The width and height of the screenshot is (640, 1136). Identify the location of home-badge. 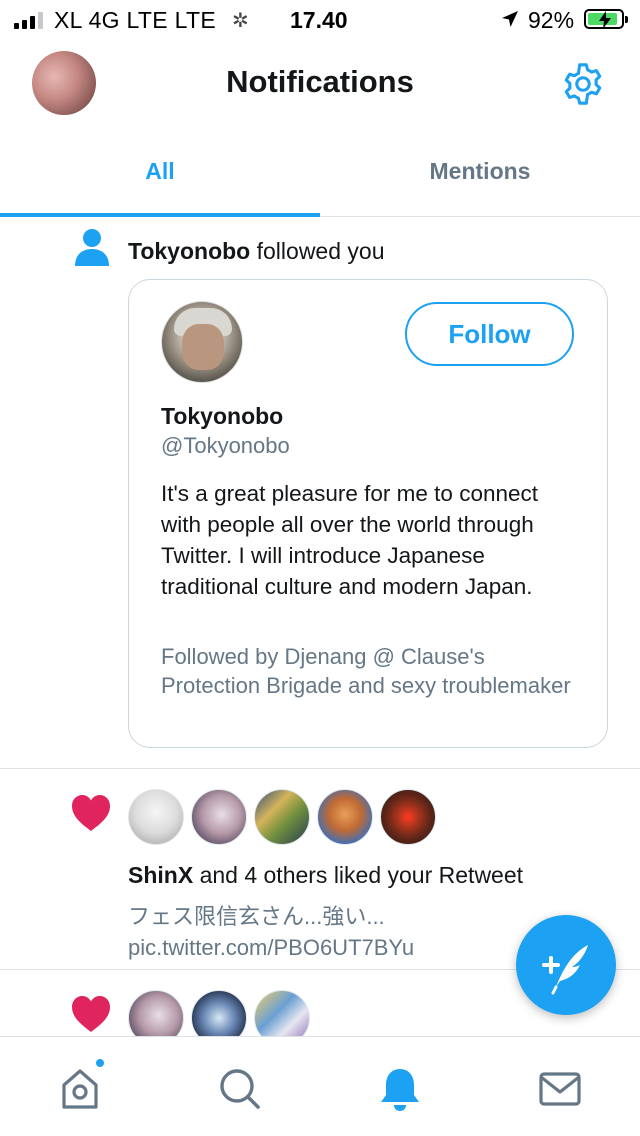
(100, 1063).